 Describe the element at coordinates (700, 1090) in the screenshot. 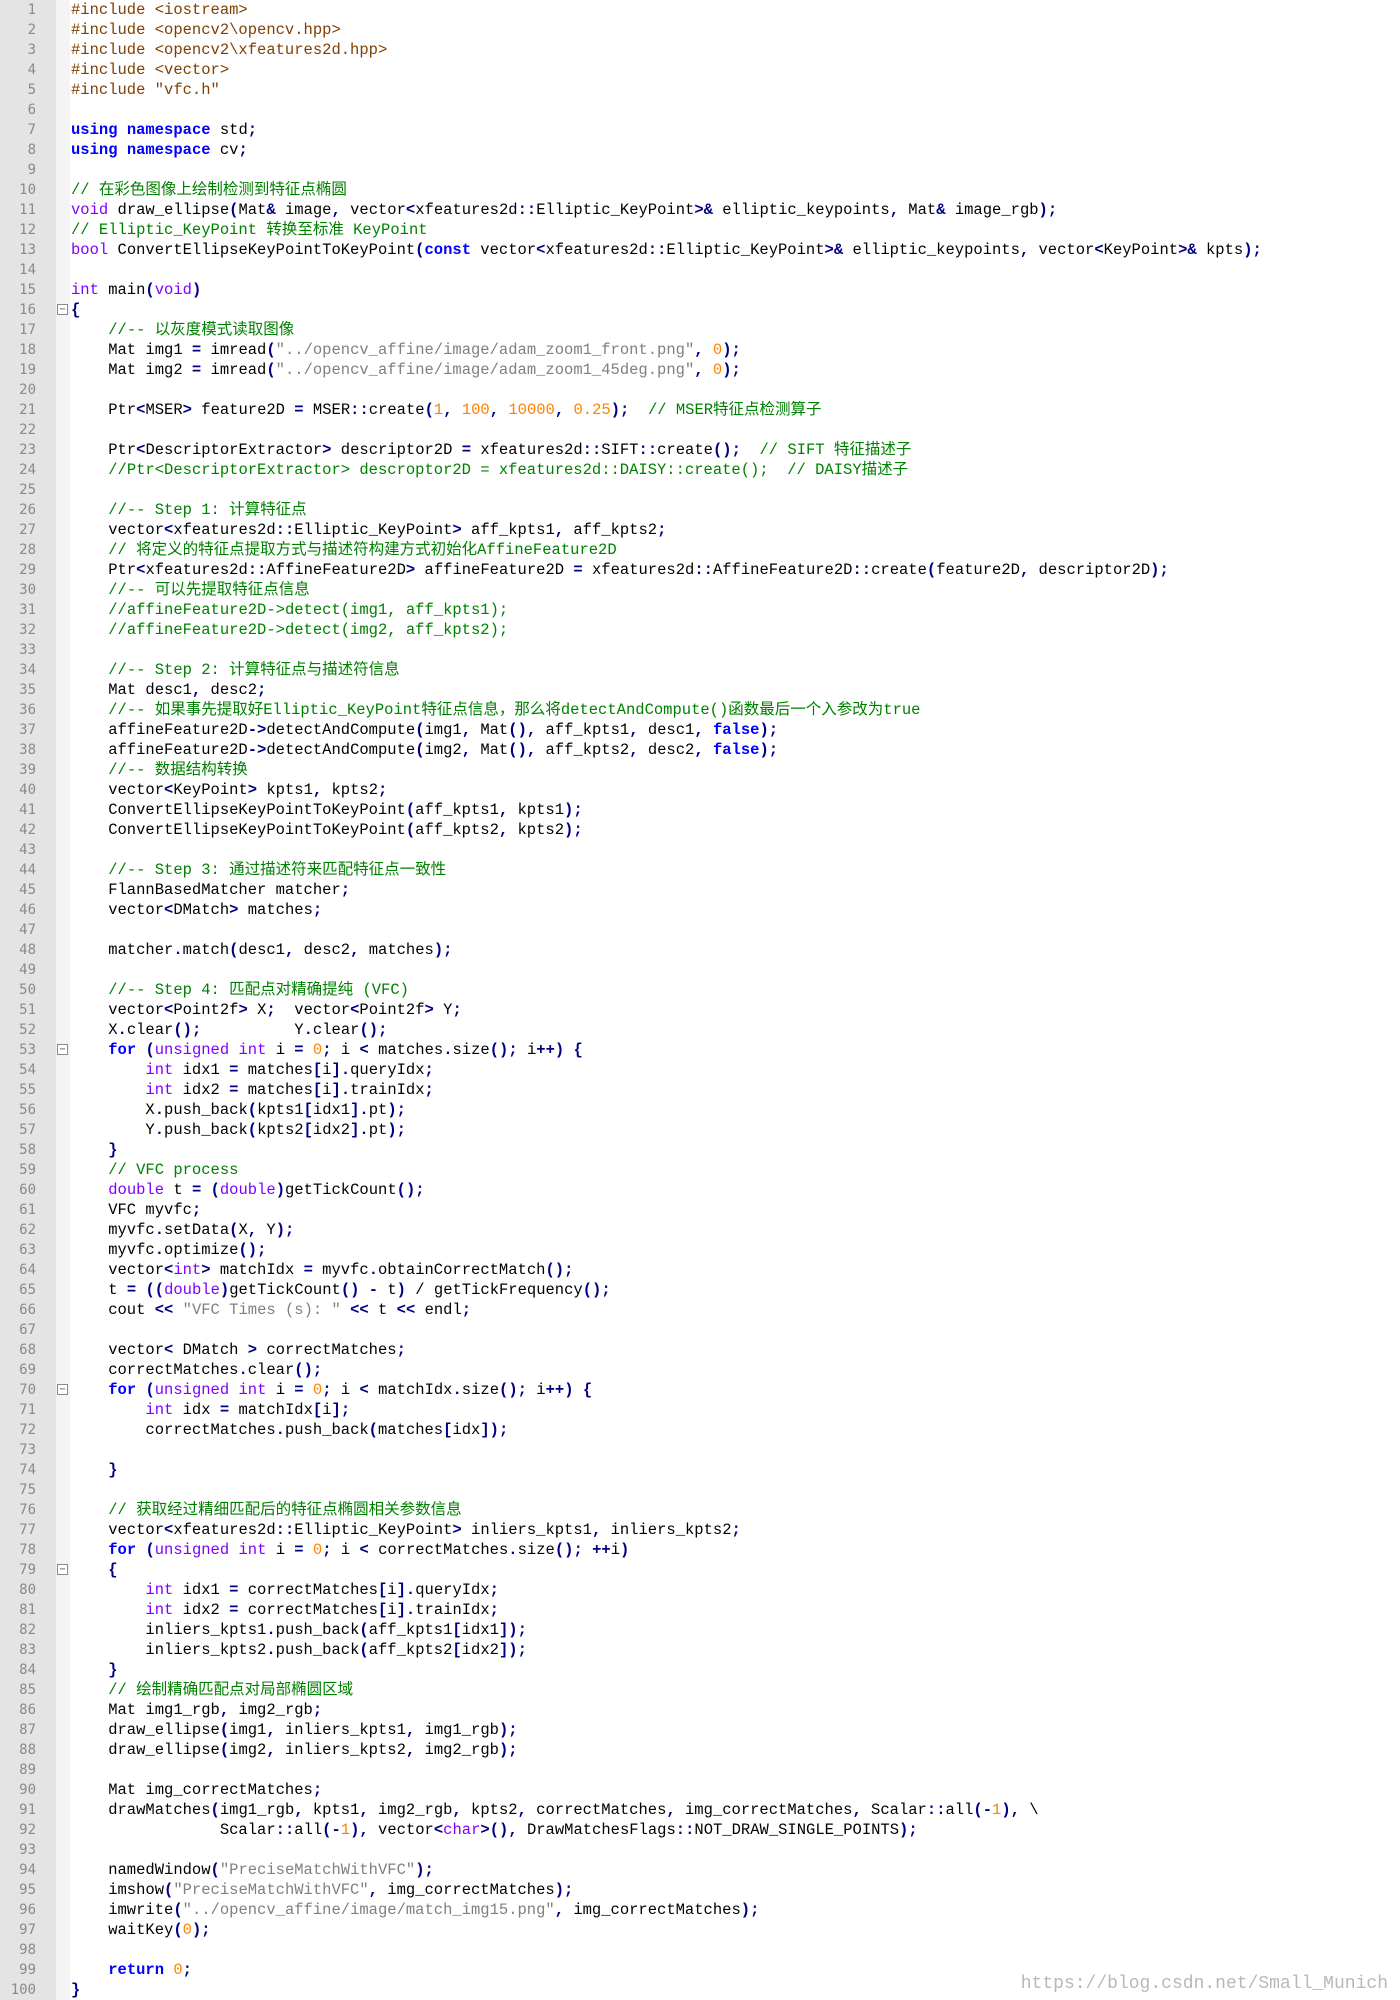

I see `code-line: 55 int idx2 = matches[i].trainIdx;` at that location.